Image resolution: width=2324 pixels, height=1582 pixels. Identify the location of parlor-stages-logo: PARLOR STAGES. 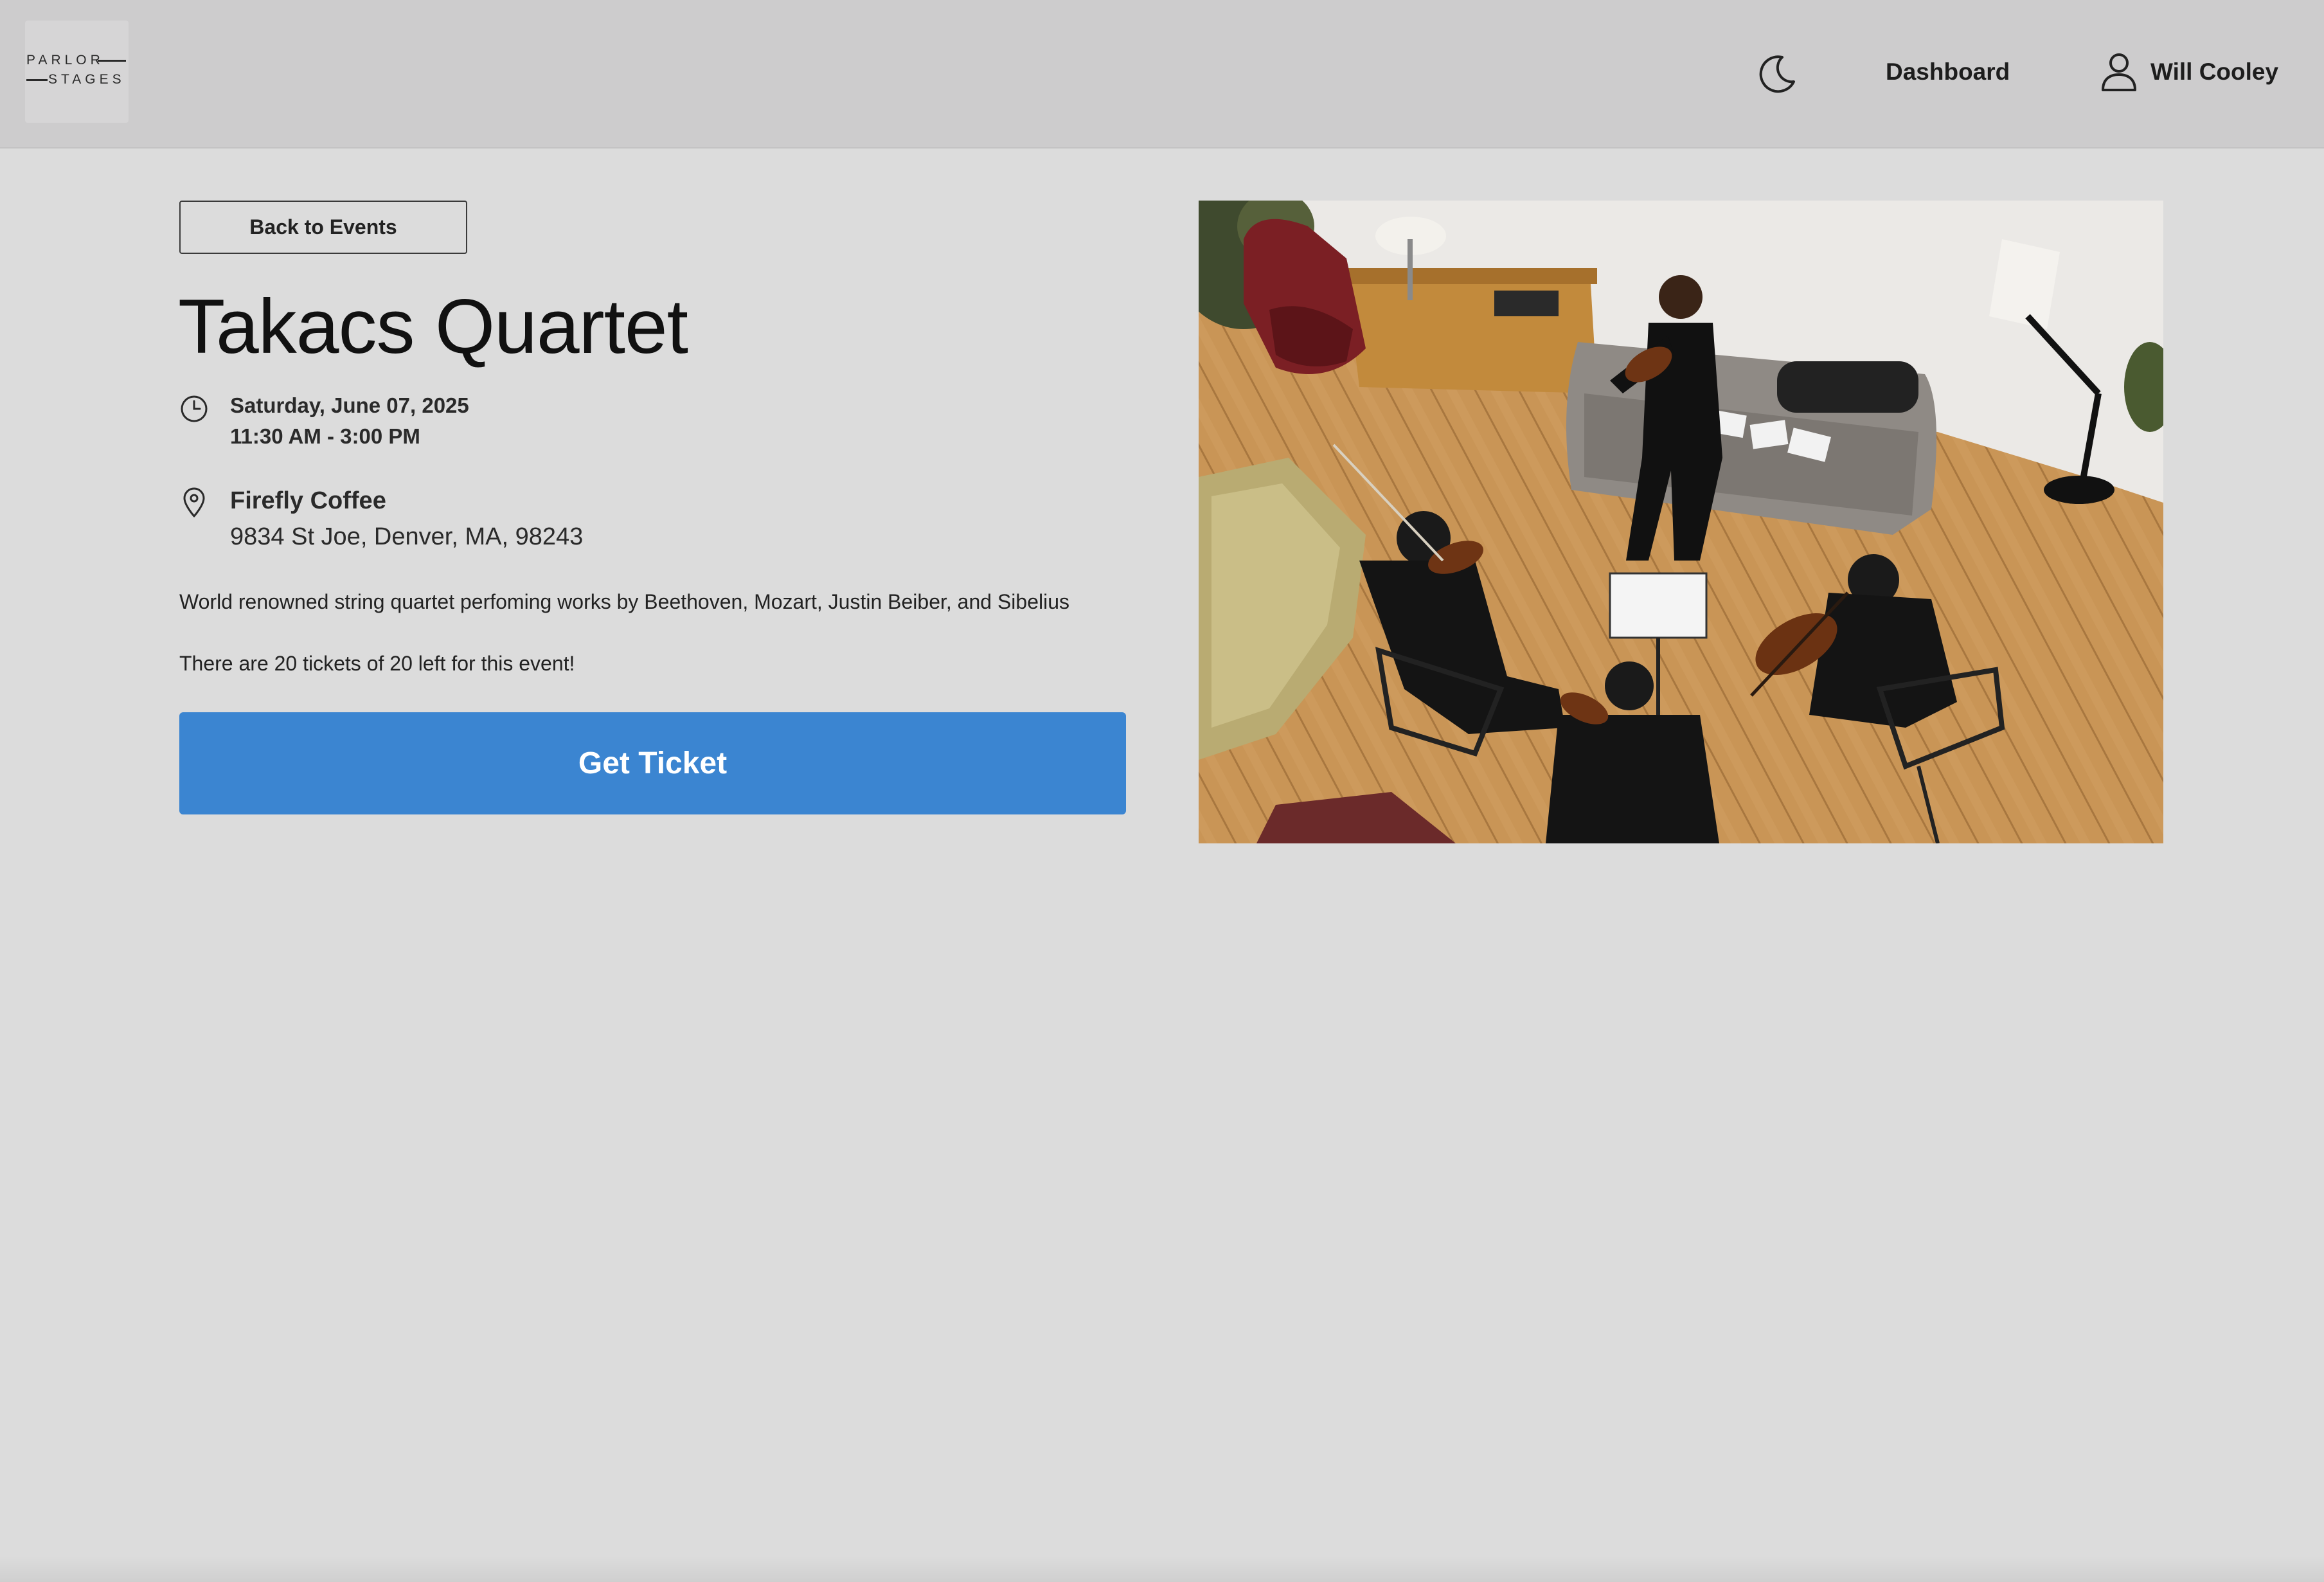
(77, 72).